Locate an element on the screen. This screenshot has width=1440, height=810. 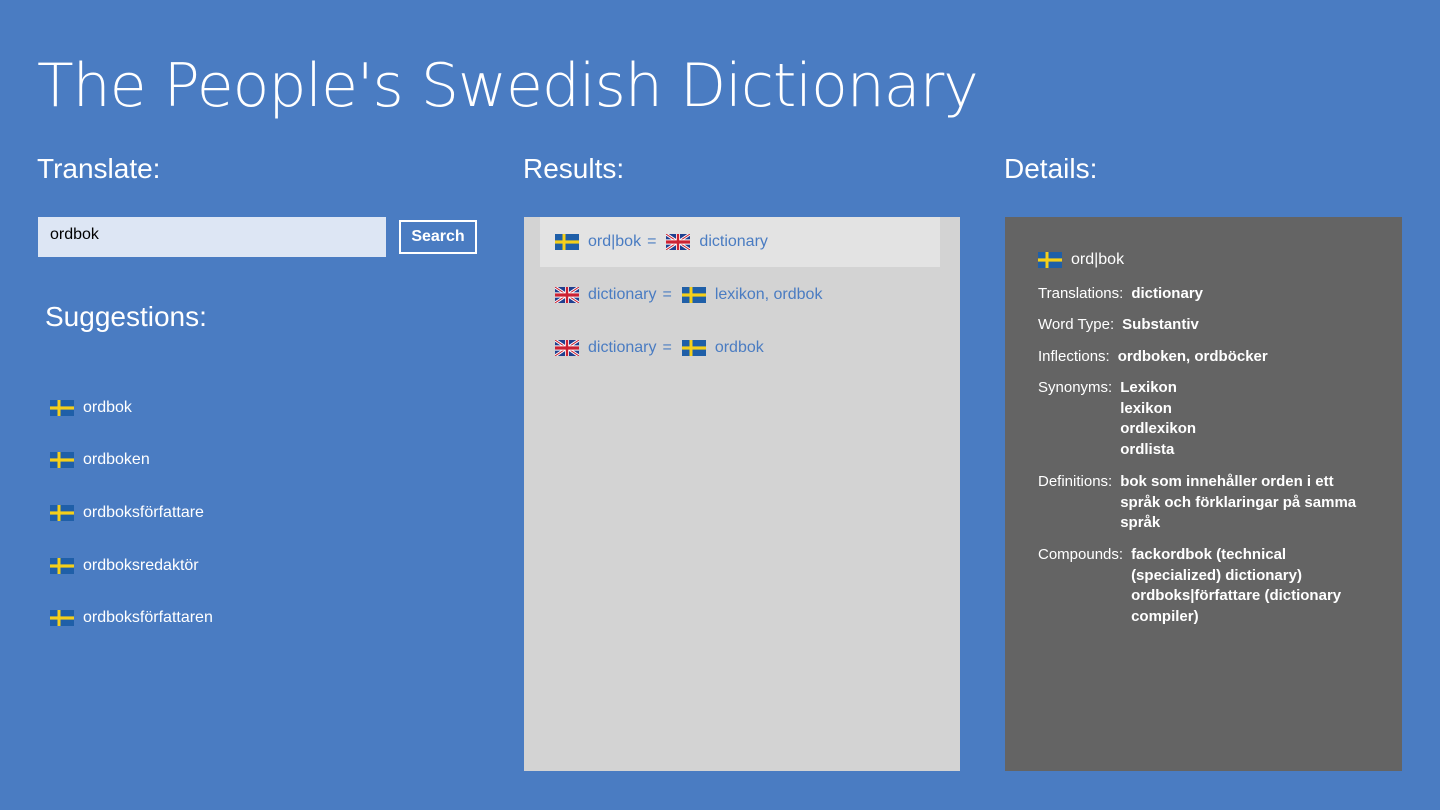
word-type-values: Substantiv is located at coordinates (1160, 325).